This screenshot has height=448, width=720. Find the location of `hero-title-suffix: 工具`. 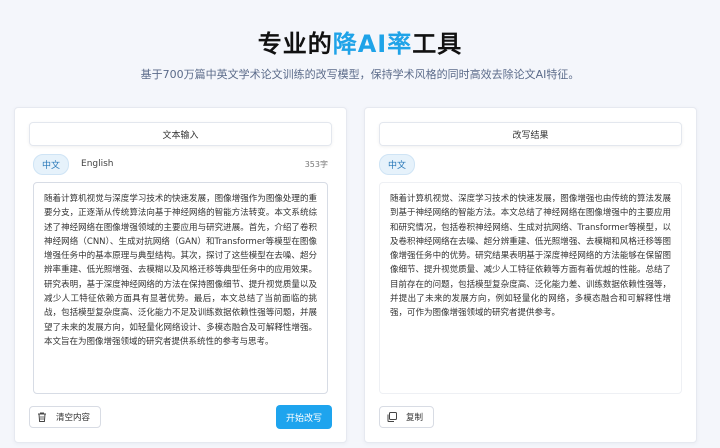

hero-title-suffix: 工具 is located at coordinates (437, 44).